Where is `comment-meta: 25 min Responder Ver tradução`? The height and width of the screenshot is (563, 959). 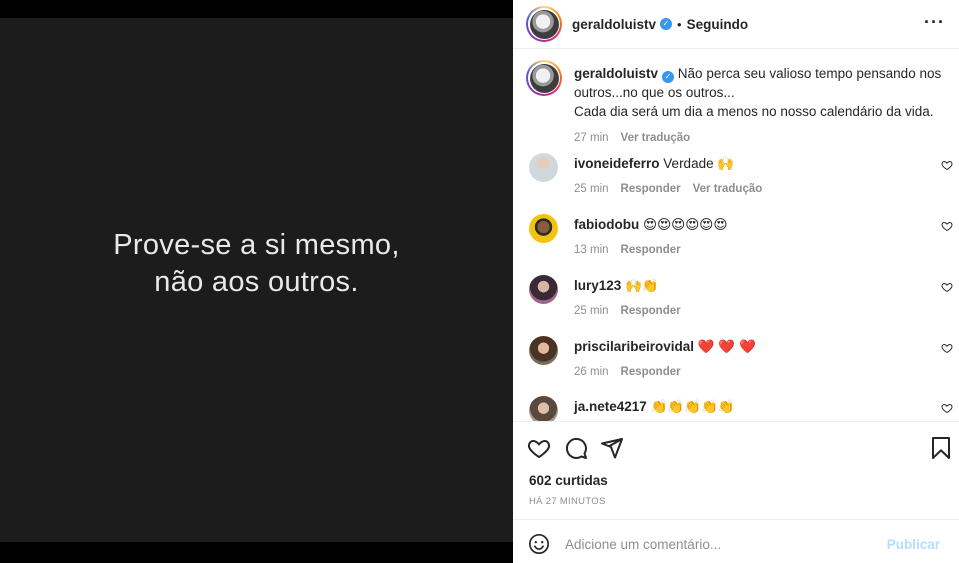
comment-meta: 25 min Responder Ver tradução is located at coordinates (766, 189).